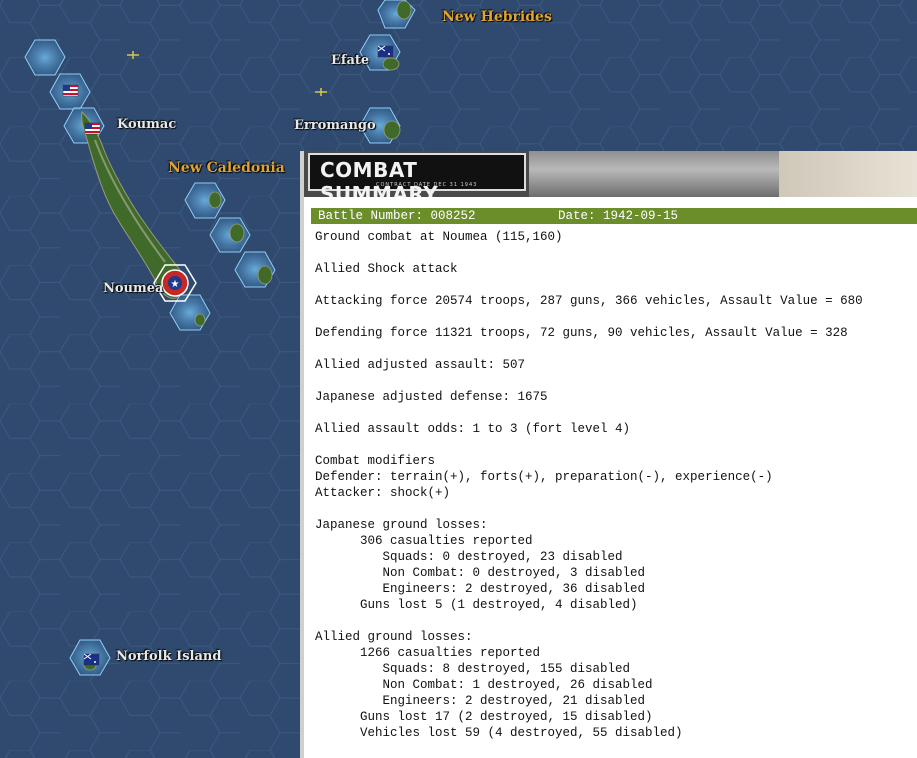 This screenshot has height=758, width=917. I want to click on report-line: Engineers: 2 destroyed, 36 disabled, so click(480, 589).